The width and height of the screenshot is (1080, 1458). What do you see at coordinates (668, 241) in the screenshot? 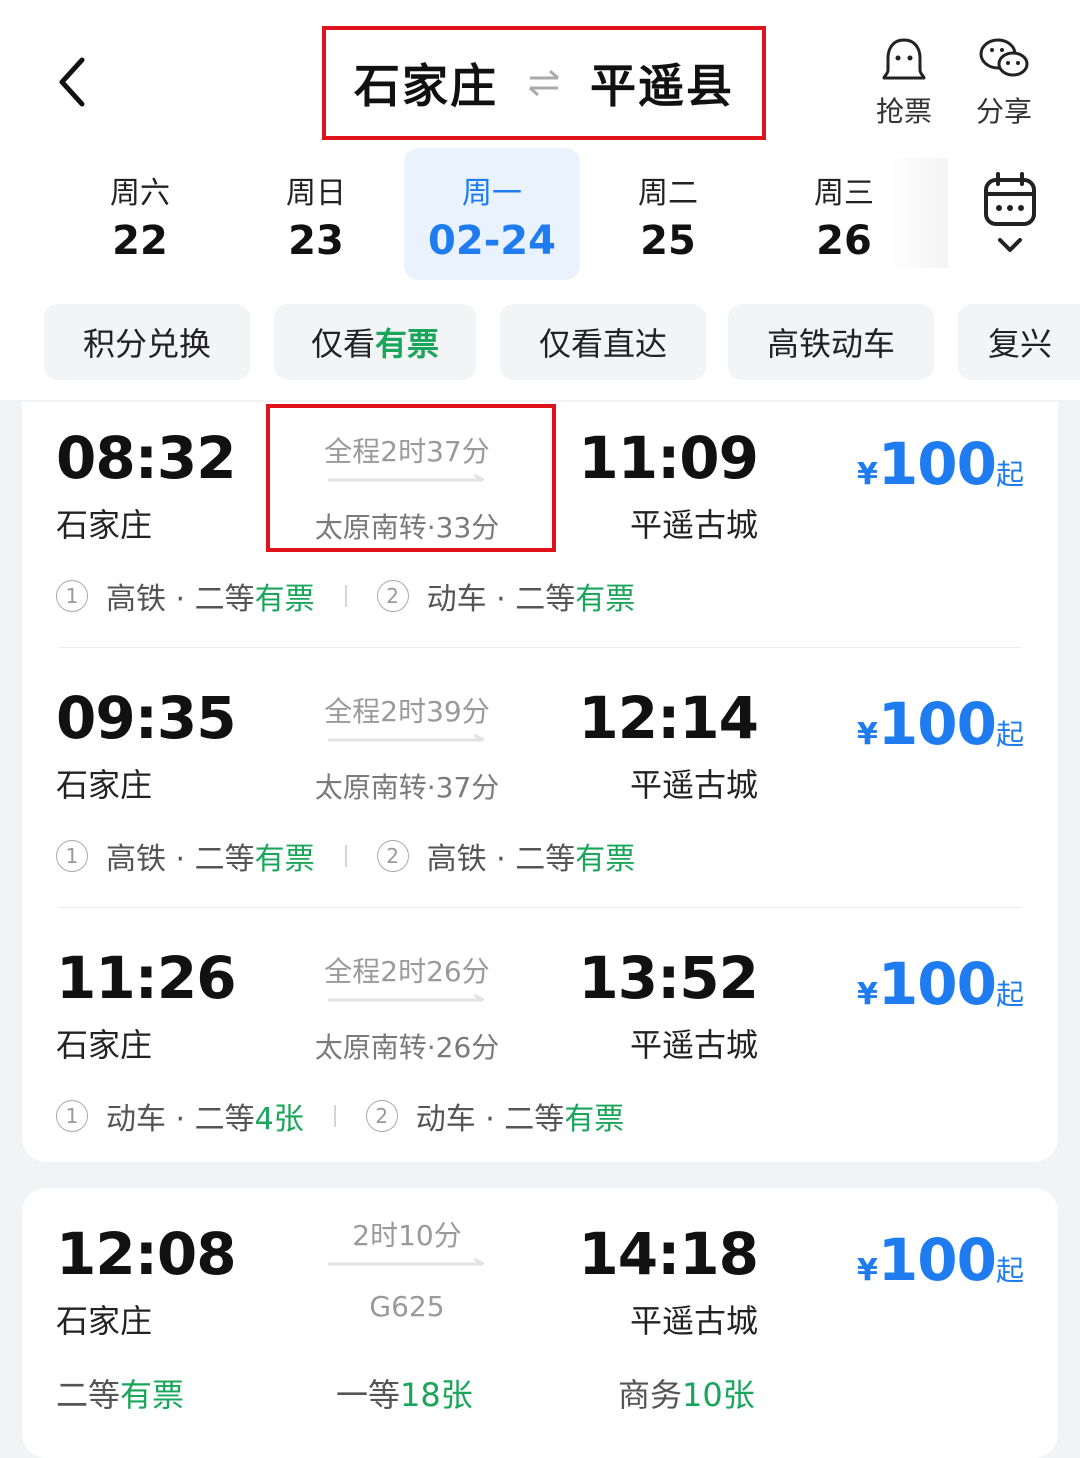
I see `date-day: 25` at bounding box center [668, 241].